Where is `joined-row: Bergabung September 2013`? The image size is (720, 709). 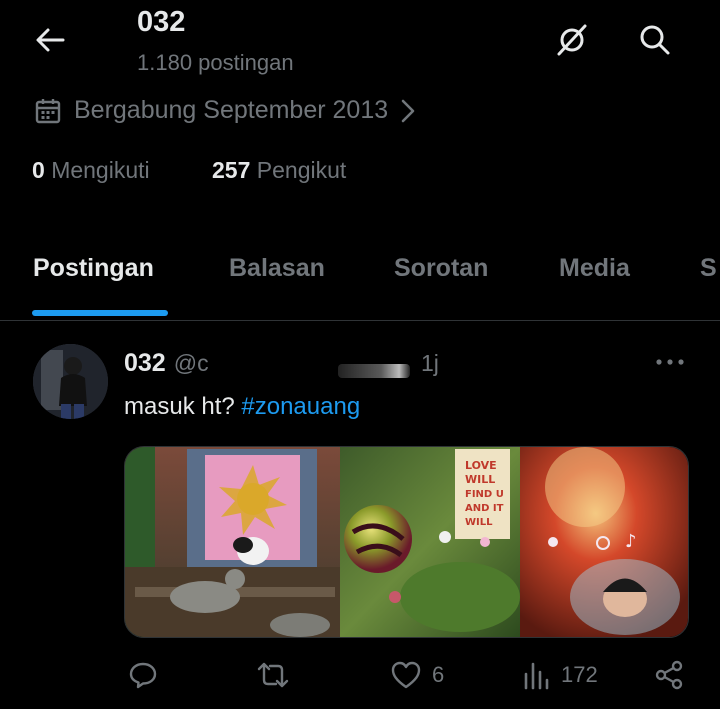
joined-row: Bergabung September 2013 is located at coordinates (225, 110).